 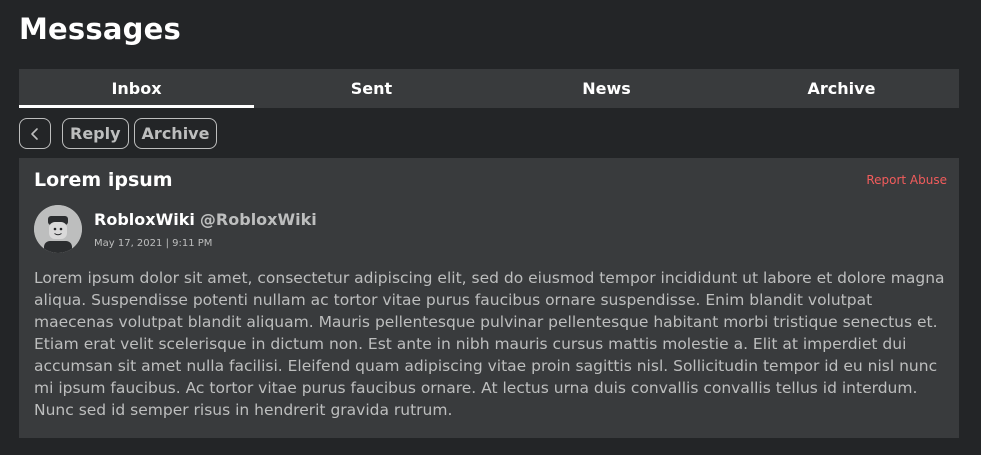 What do you see at coordinates (175, 133) in the screenshot?
I see `archive-button: Archive` at bounding box center [175, 133].